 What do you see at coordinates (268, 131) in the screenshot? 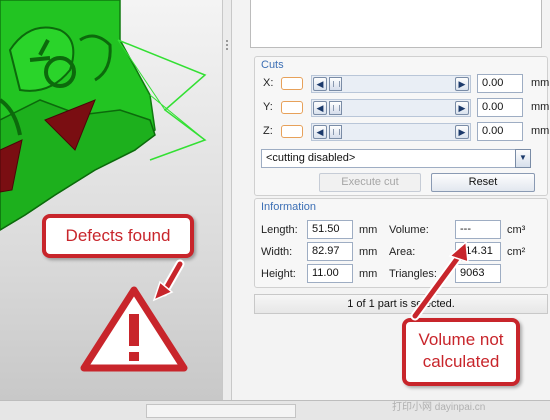
I see `axis-label: Z:` at bounding box center [268, 131].